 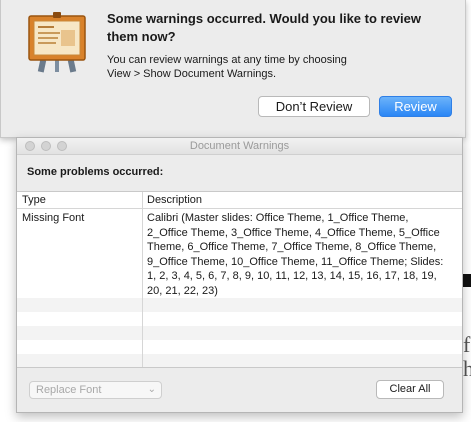 I want to click on window-title: Document Warnings, so click(x=239, y=146).